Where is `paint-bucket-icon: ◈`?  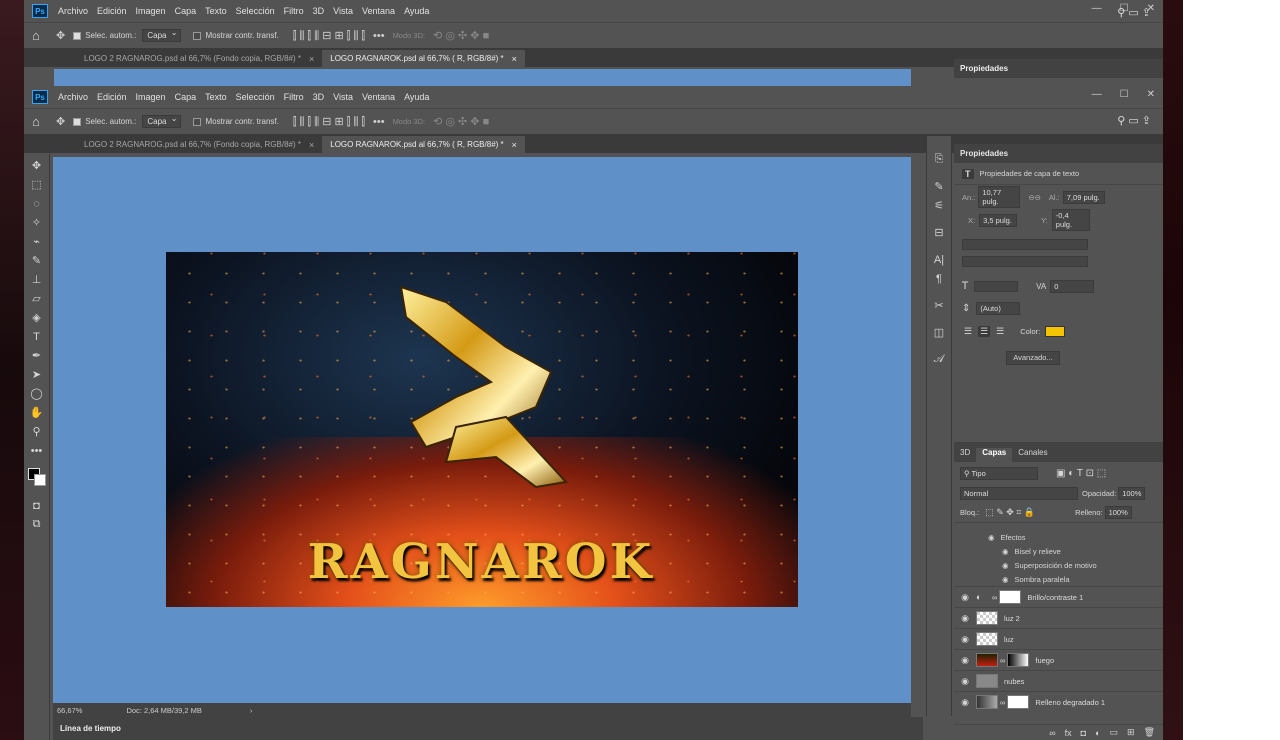
paint-bucket-icon: ◈ is located at coordinates (36, 317).